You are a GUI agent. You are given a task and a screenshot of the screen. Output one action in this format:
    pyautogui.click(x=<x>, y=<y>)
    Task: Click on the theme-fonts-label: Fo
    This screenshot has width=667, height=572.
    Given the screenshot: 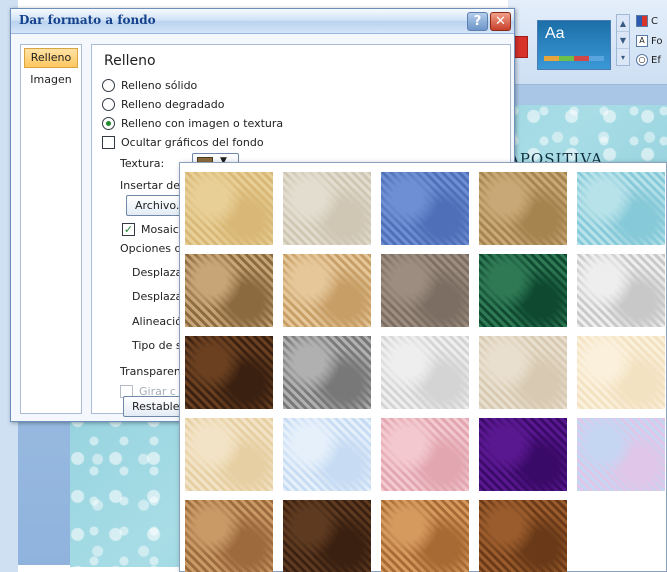 What is the action you would take?
    pyautogui.click(x=657, y=41)
    